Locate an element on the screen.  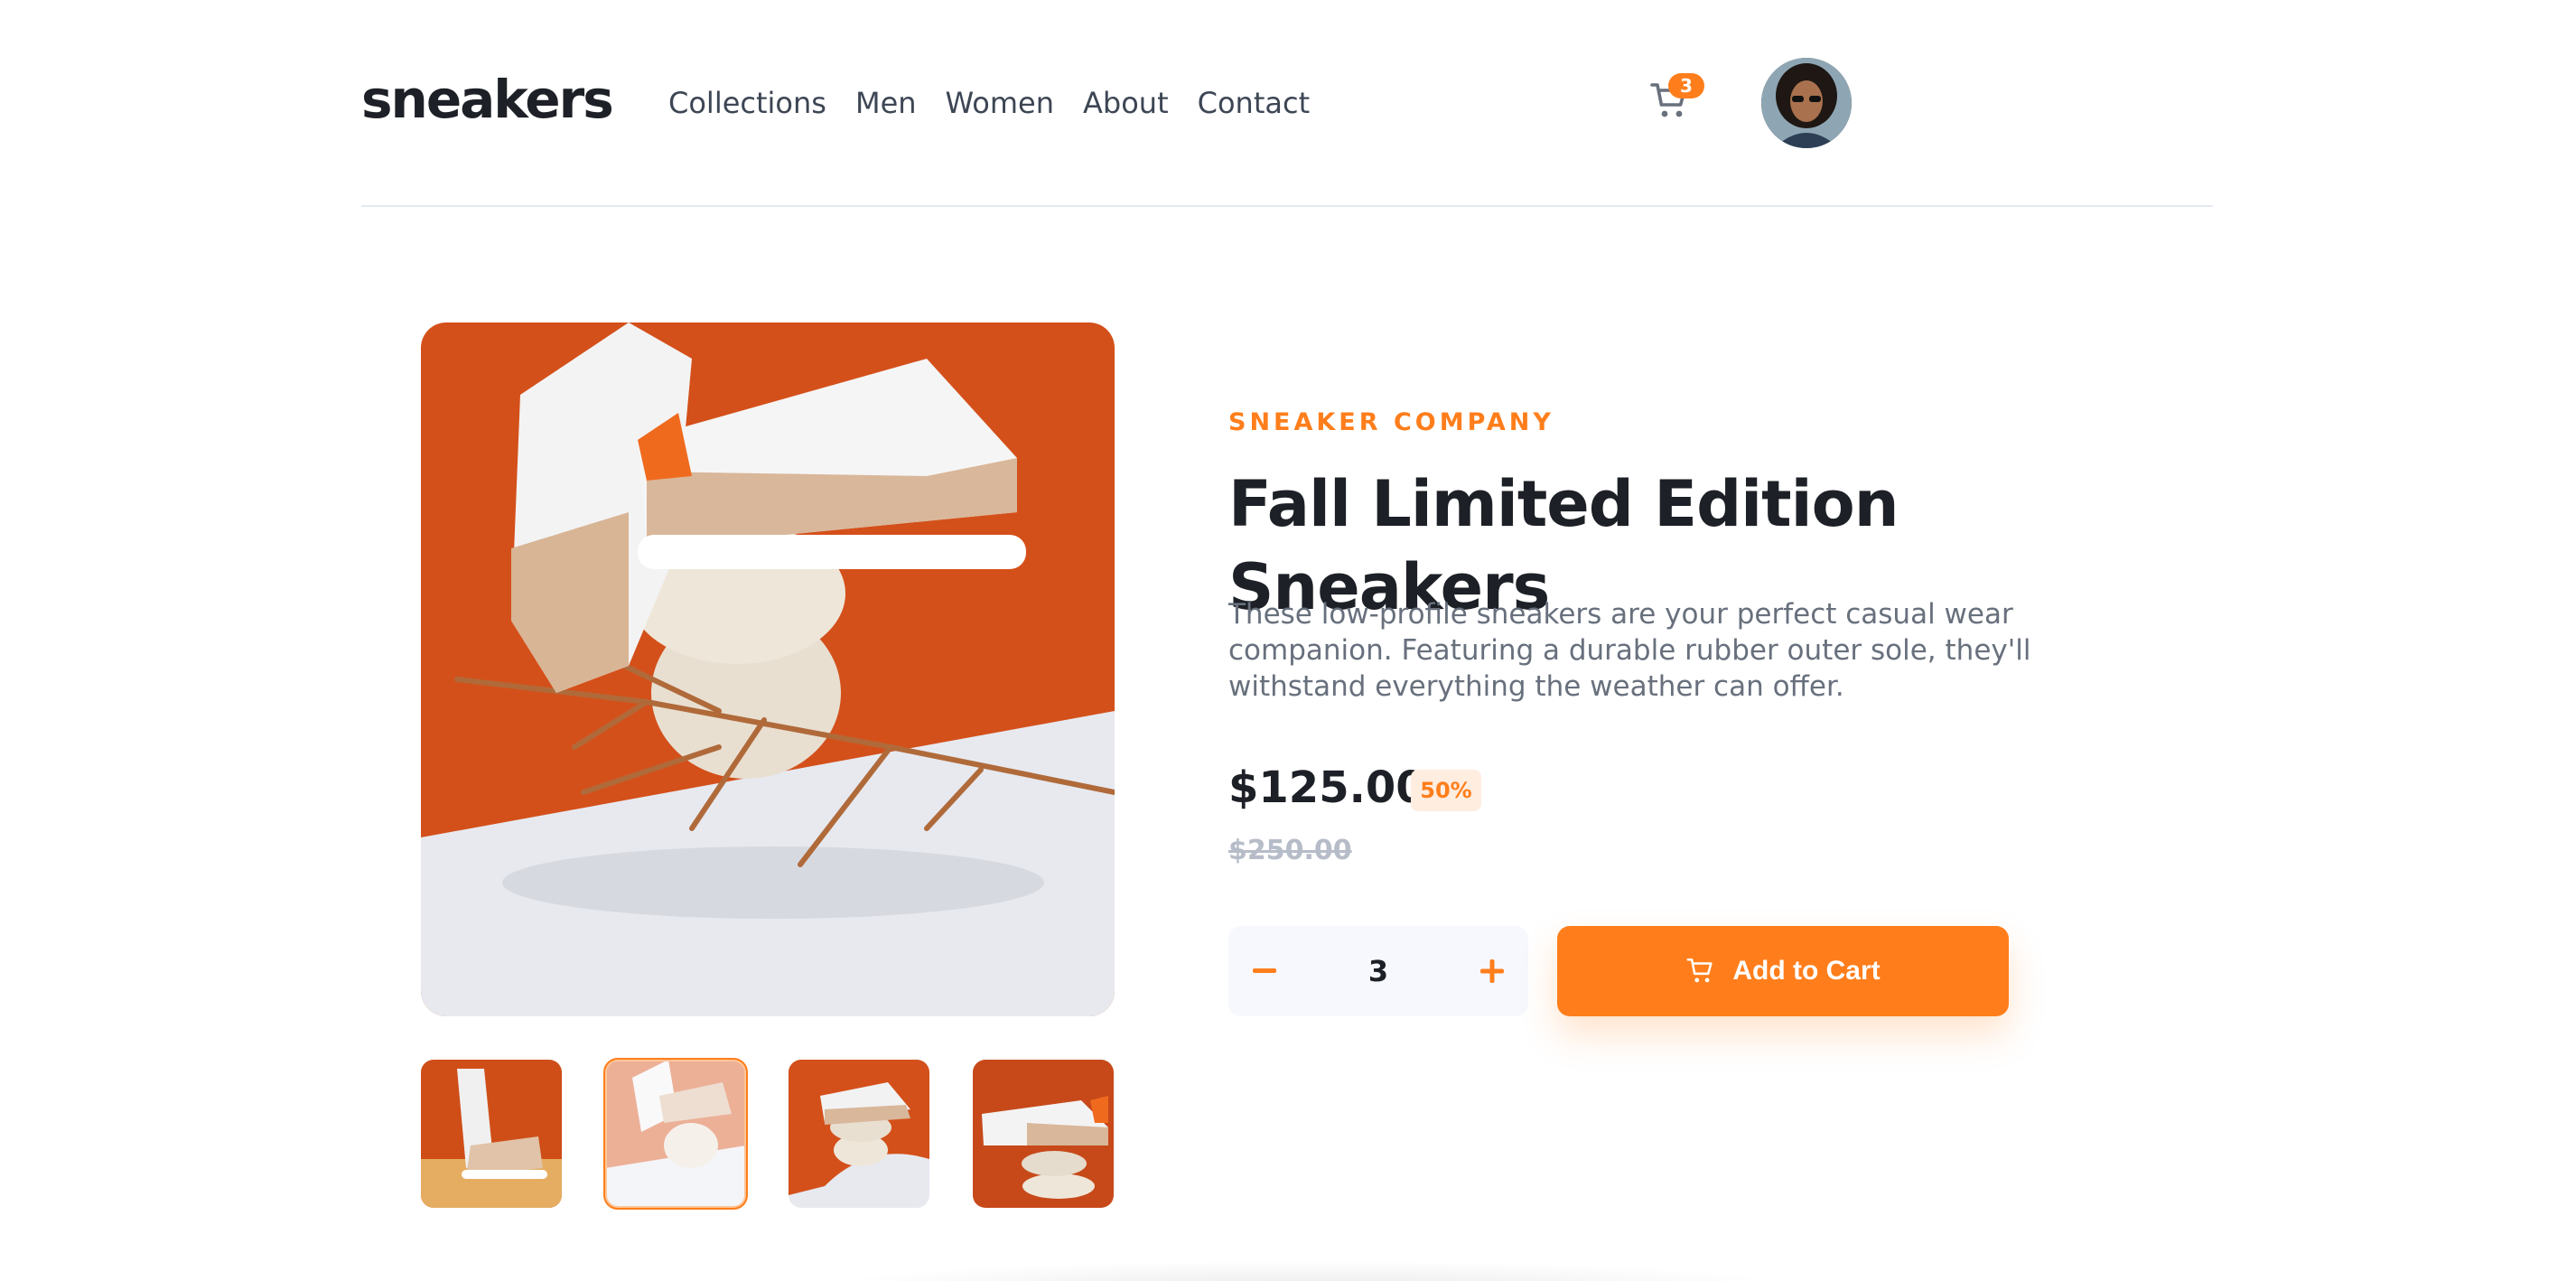
discount-badge: 50% is located at coordinates (1446, 790).